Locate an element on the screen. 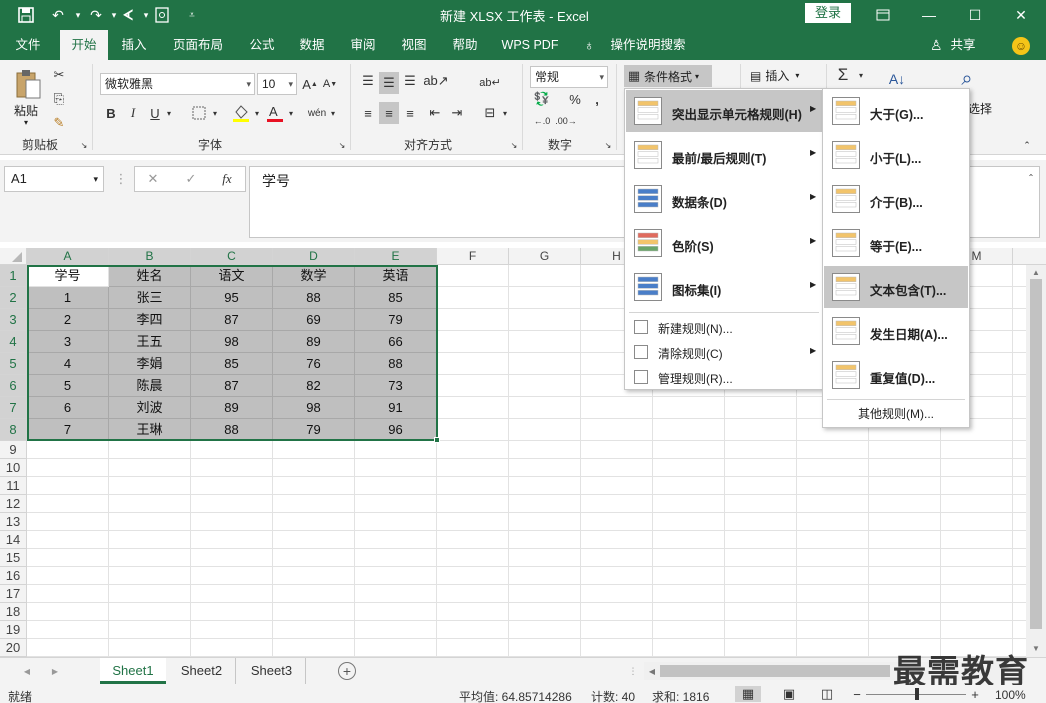 The height and width of the screenshot is (703, 1046). collapse-ribbon-icon: ⌃ is located at coordinates (1027, 145).